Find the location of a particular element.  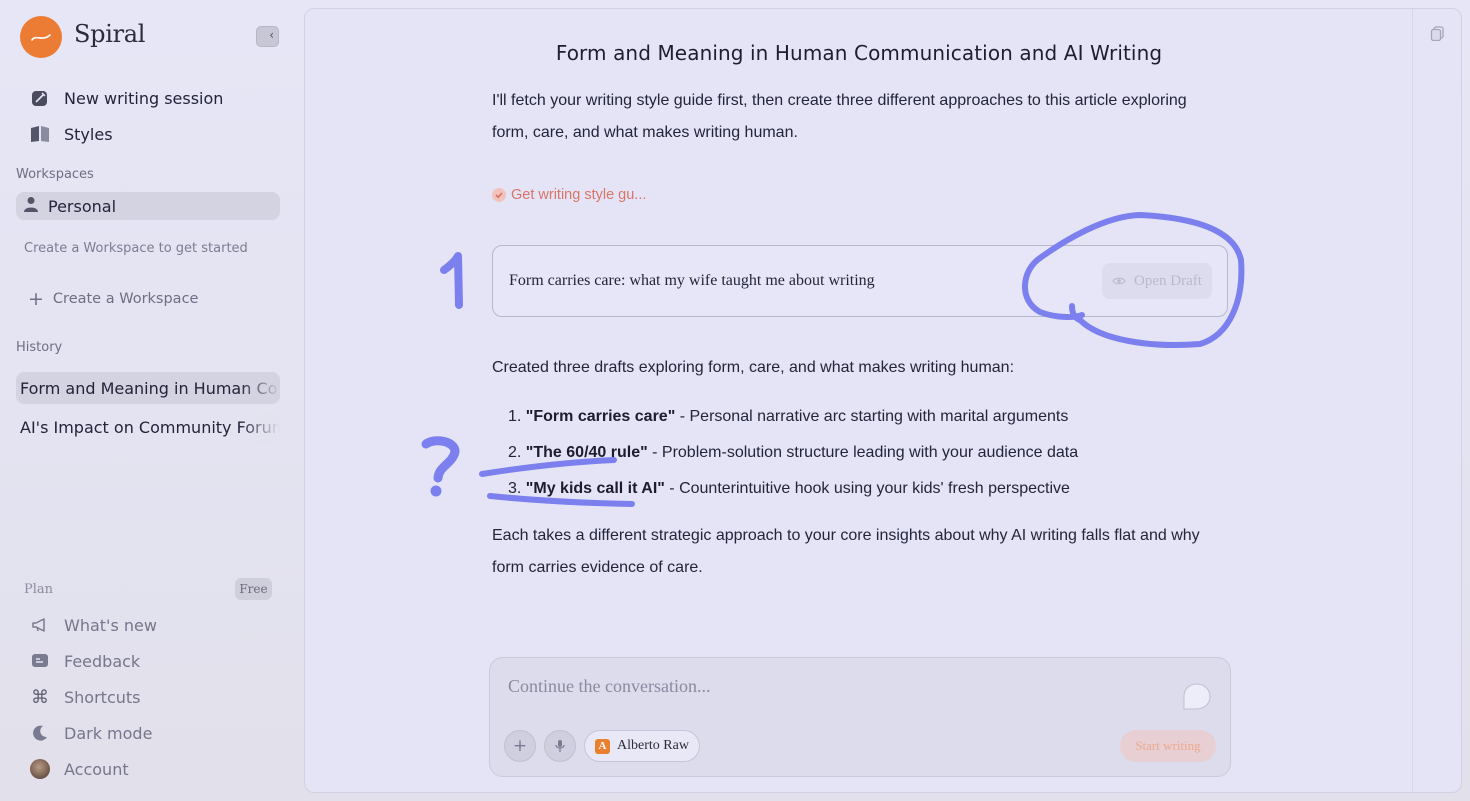

writing-style-selector: A Alberto Raw is located at coordinates (642, 746).